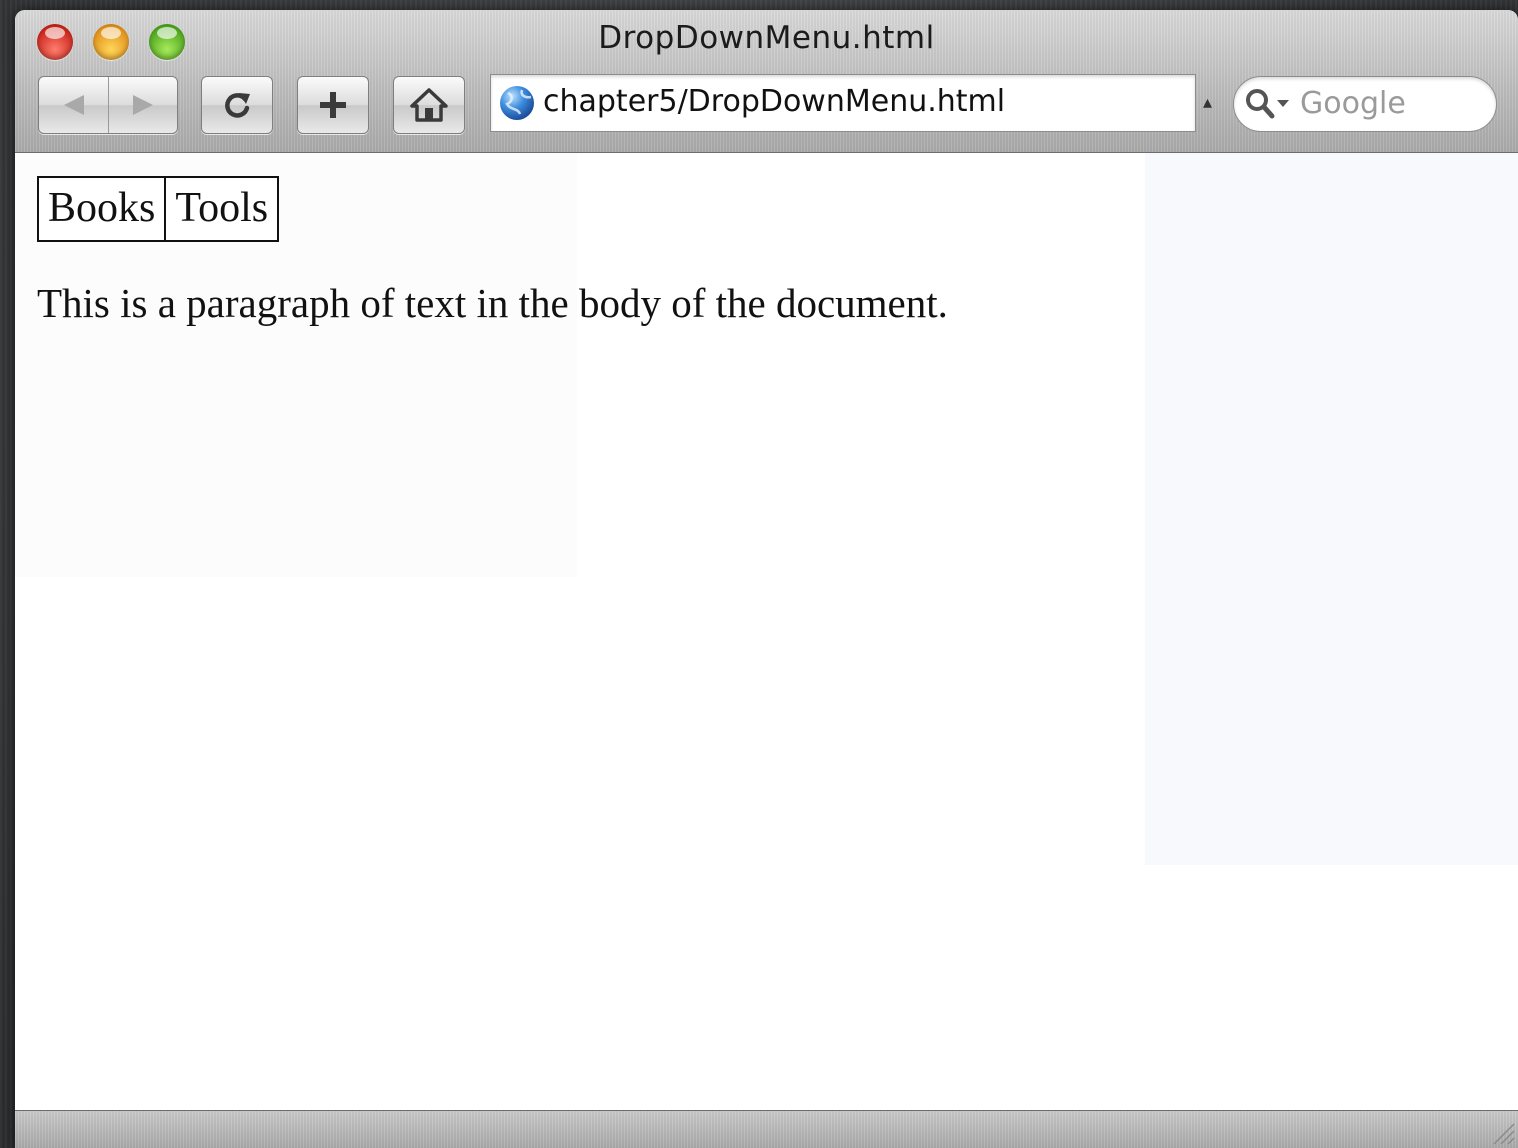  I want to click on window-title: DropDownMenu.html, so click(766, 38).